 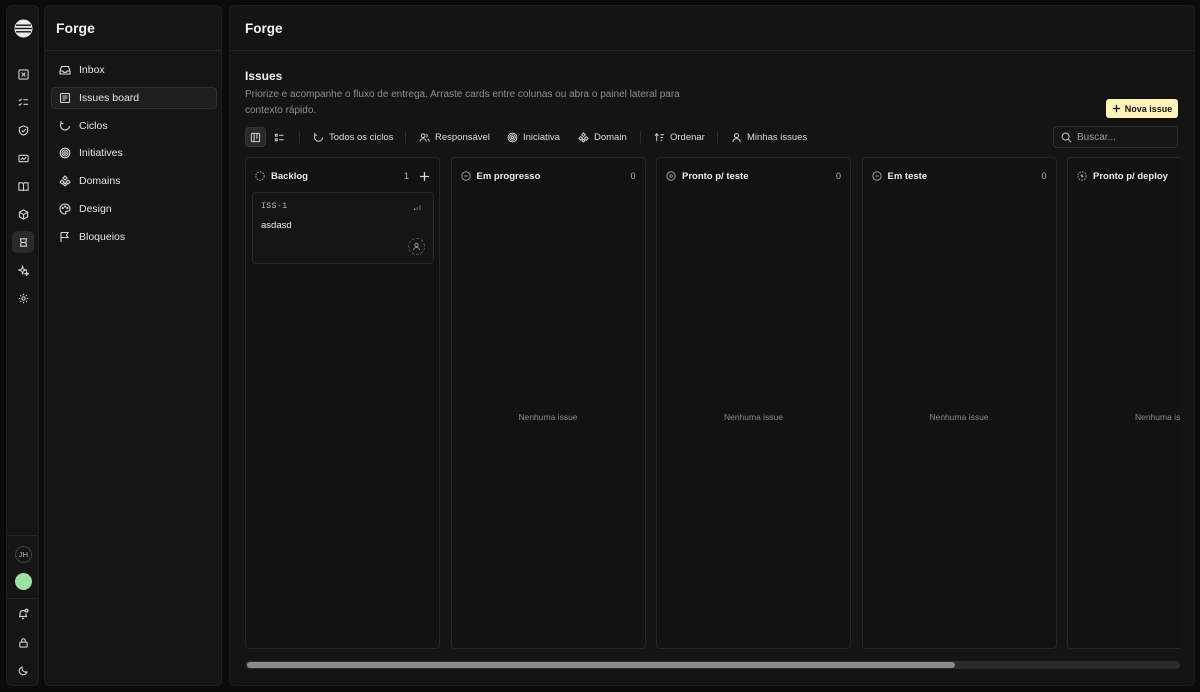 I want to click on sidebar-item-bloqueios: Bloqueios, so click(x=134, y=237).